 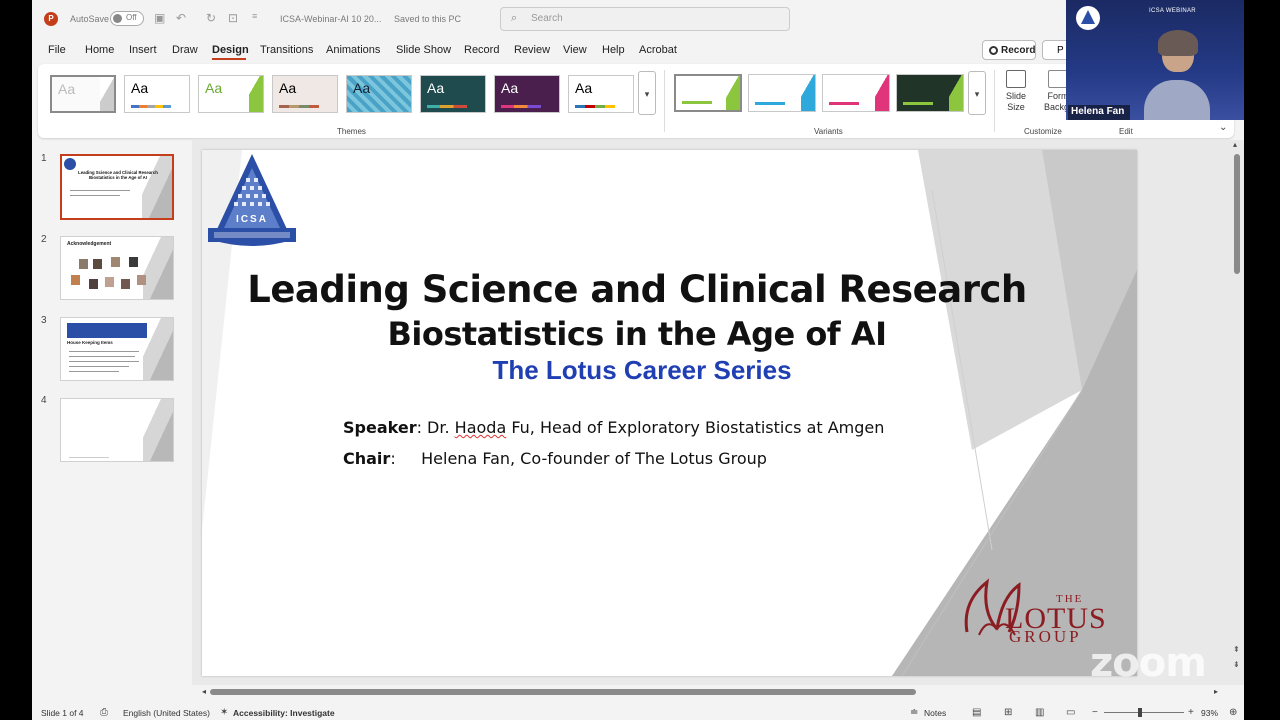 What do you see at coordinates (935, 713) in the screenshot?
I see `notes-button: Notes` at bounding box center [935, 713].